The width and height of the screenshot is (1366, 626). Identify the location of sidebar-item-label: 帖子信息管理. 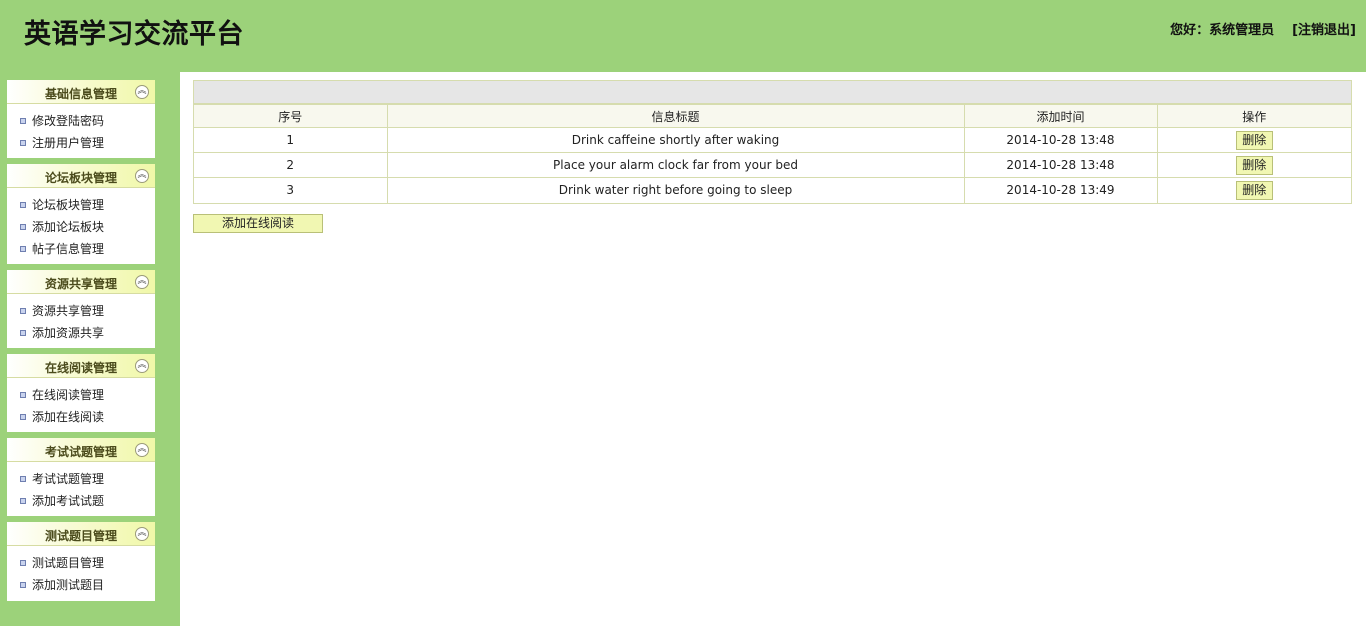
(68, 249).